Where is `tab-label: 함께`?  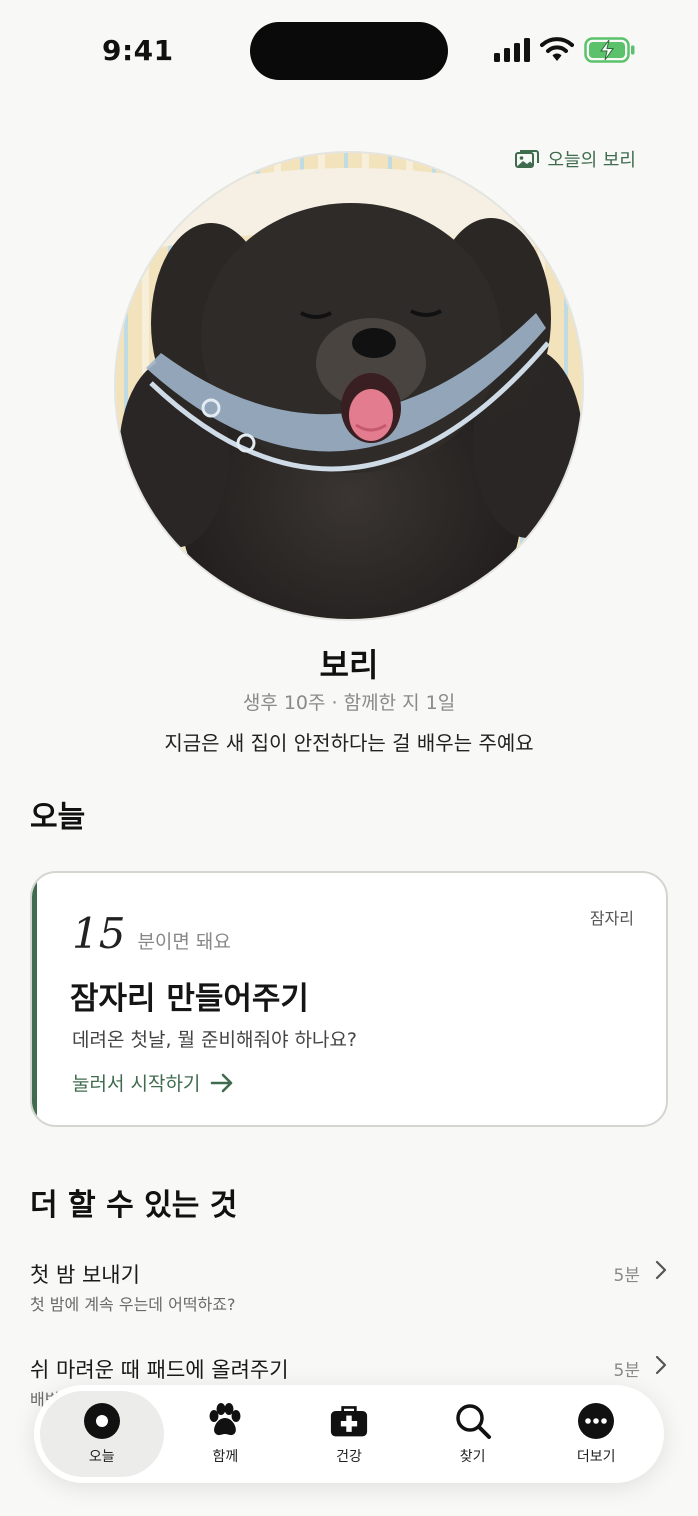 tab-label: 함께 is located at coordinates (225, 1457).